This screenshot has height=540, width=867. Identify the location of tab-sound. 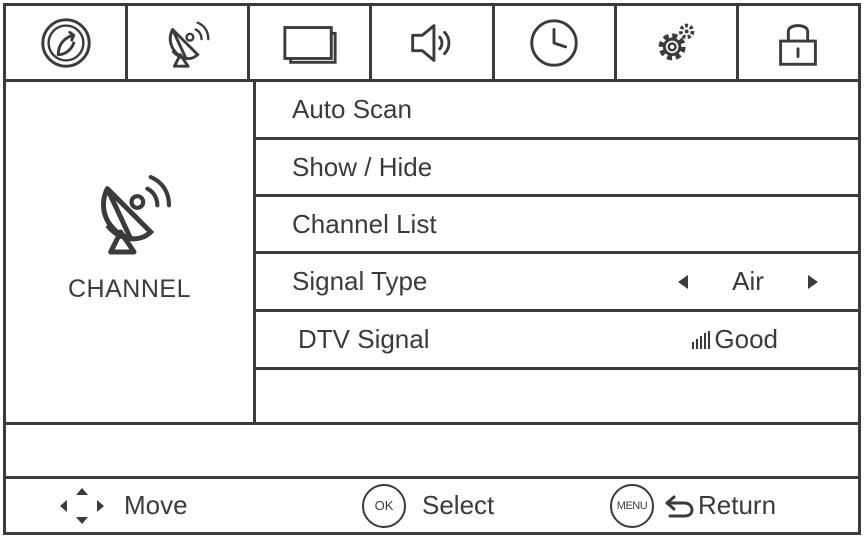
(433, 42).